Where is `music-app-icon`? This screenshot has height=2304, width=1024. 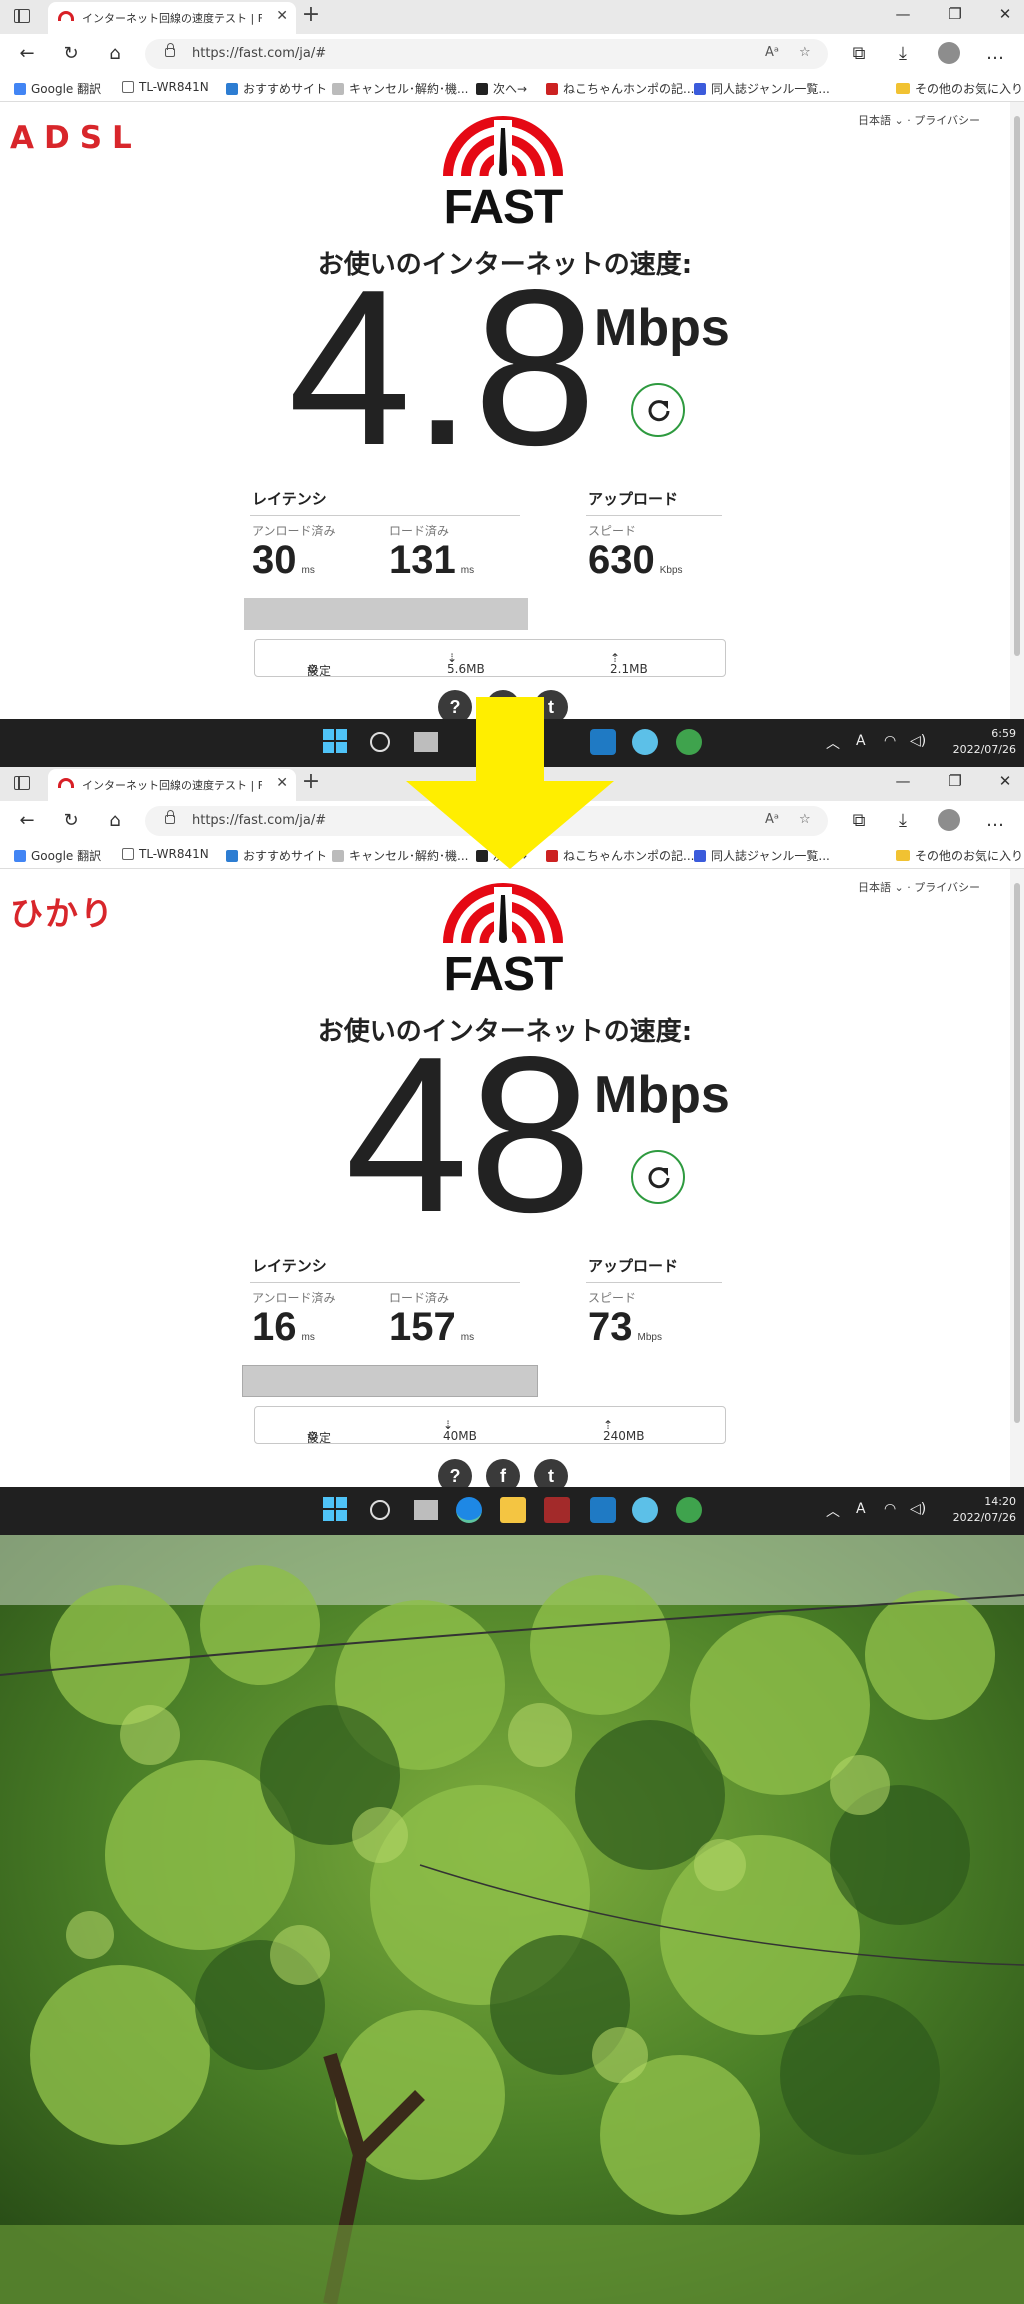
music-app-icon is located at coordinates (603, 1510).